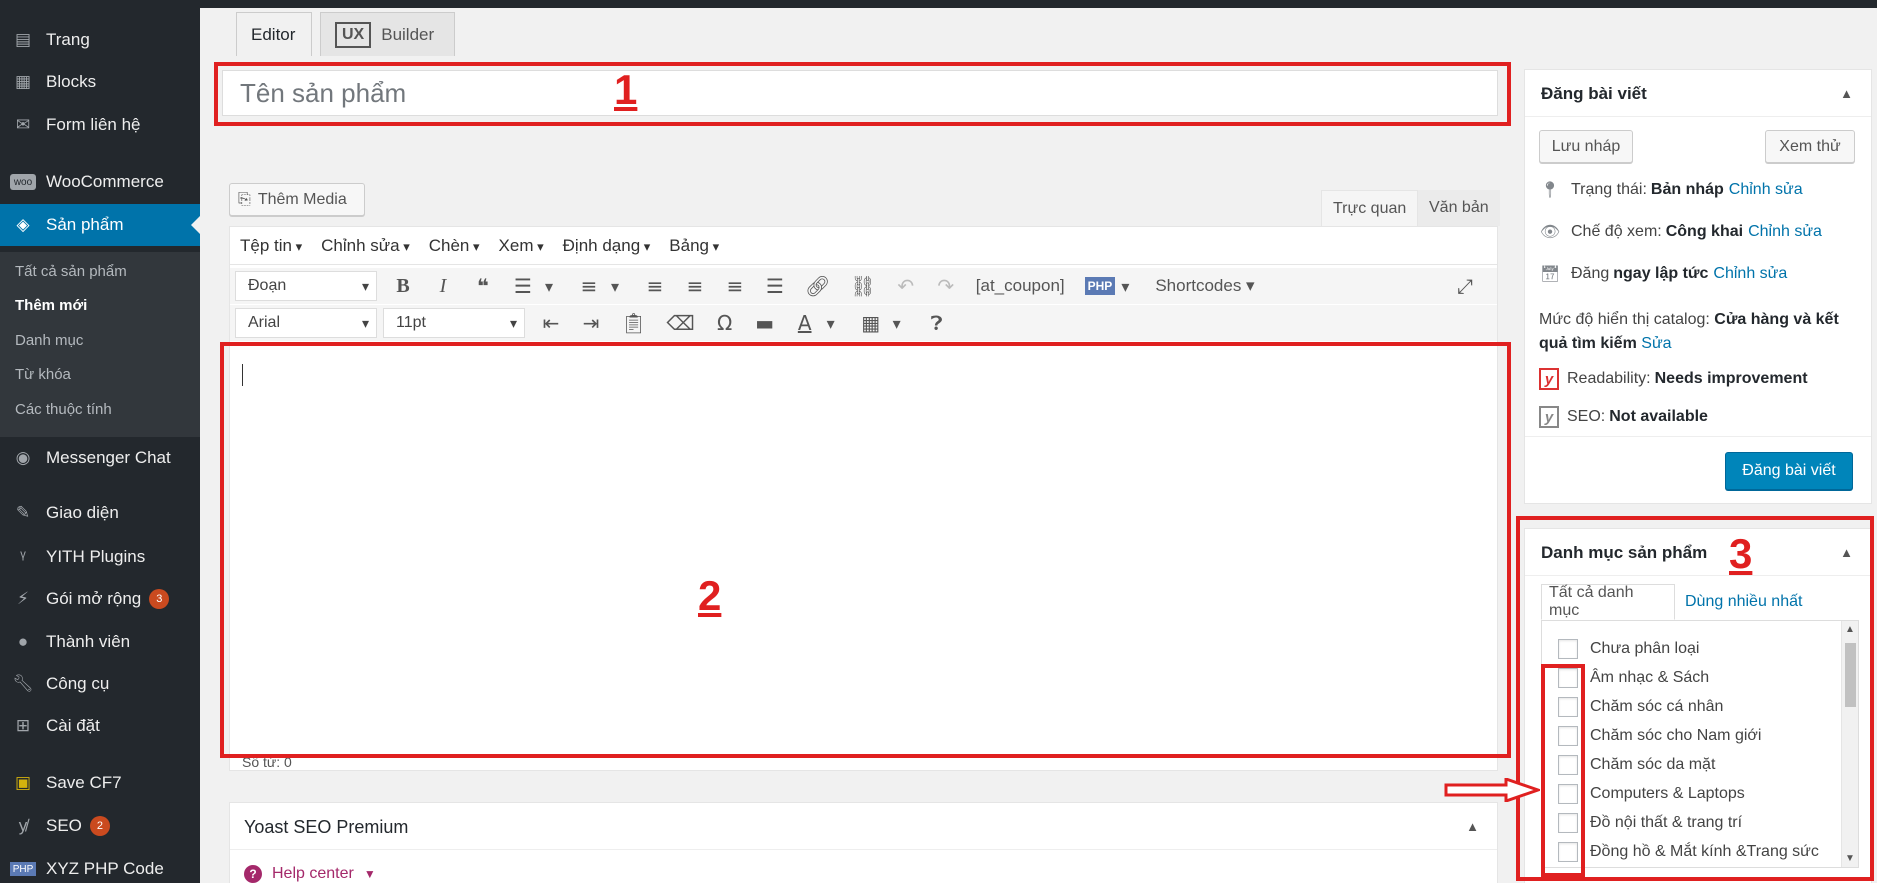 The image size is (1877, 883). What do you see at coordinates (1656, 343) in the screenshot?
I see `edit-catalog-link: Sửa` at bounding box center [1656, 343].